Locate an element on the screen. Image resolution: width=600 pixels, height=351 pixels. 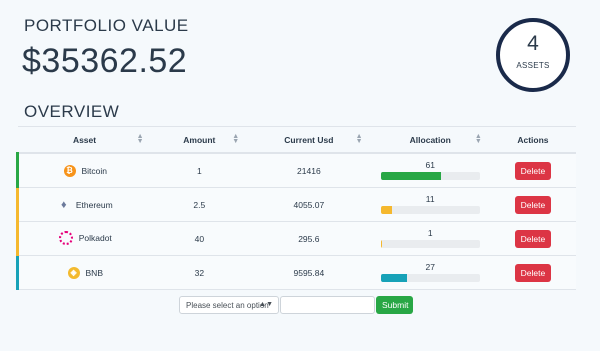
usd-cell: 4055.07 is located at coordinates (309, 204).